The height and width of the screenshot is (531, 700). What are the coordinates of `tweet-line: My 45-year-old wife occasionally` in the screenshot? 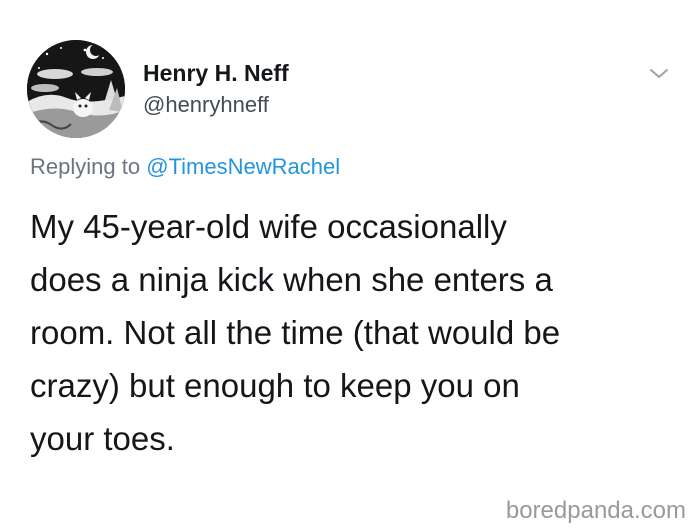 It's located at (268, 226).